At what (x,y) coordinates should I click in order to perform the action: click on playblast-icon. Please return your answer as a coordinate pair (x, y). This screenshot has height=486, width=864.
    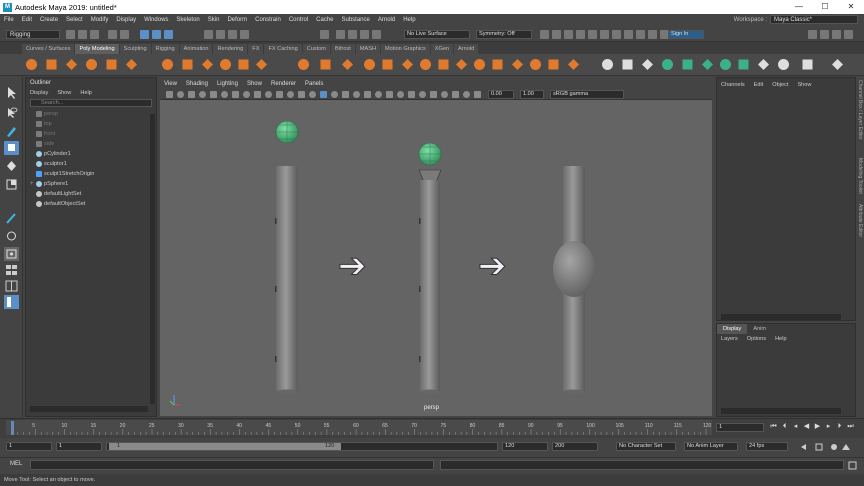
    Looking at the image, I should click on (616, 34).